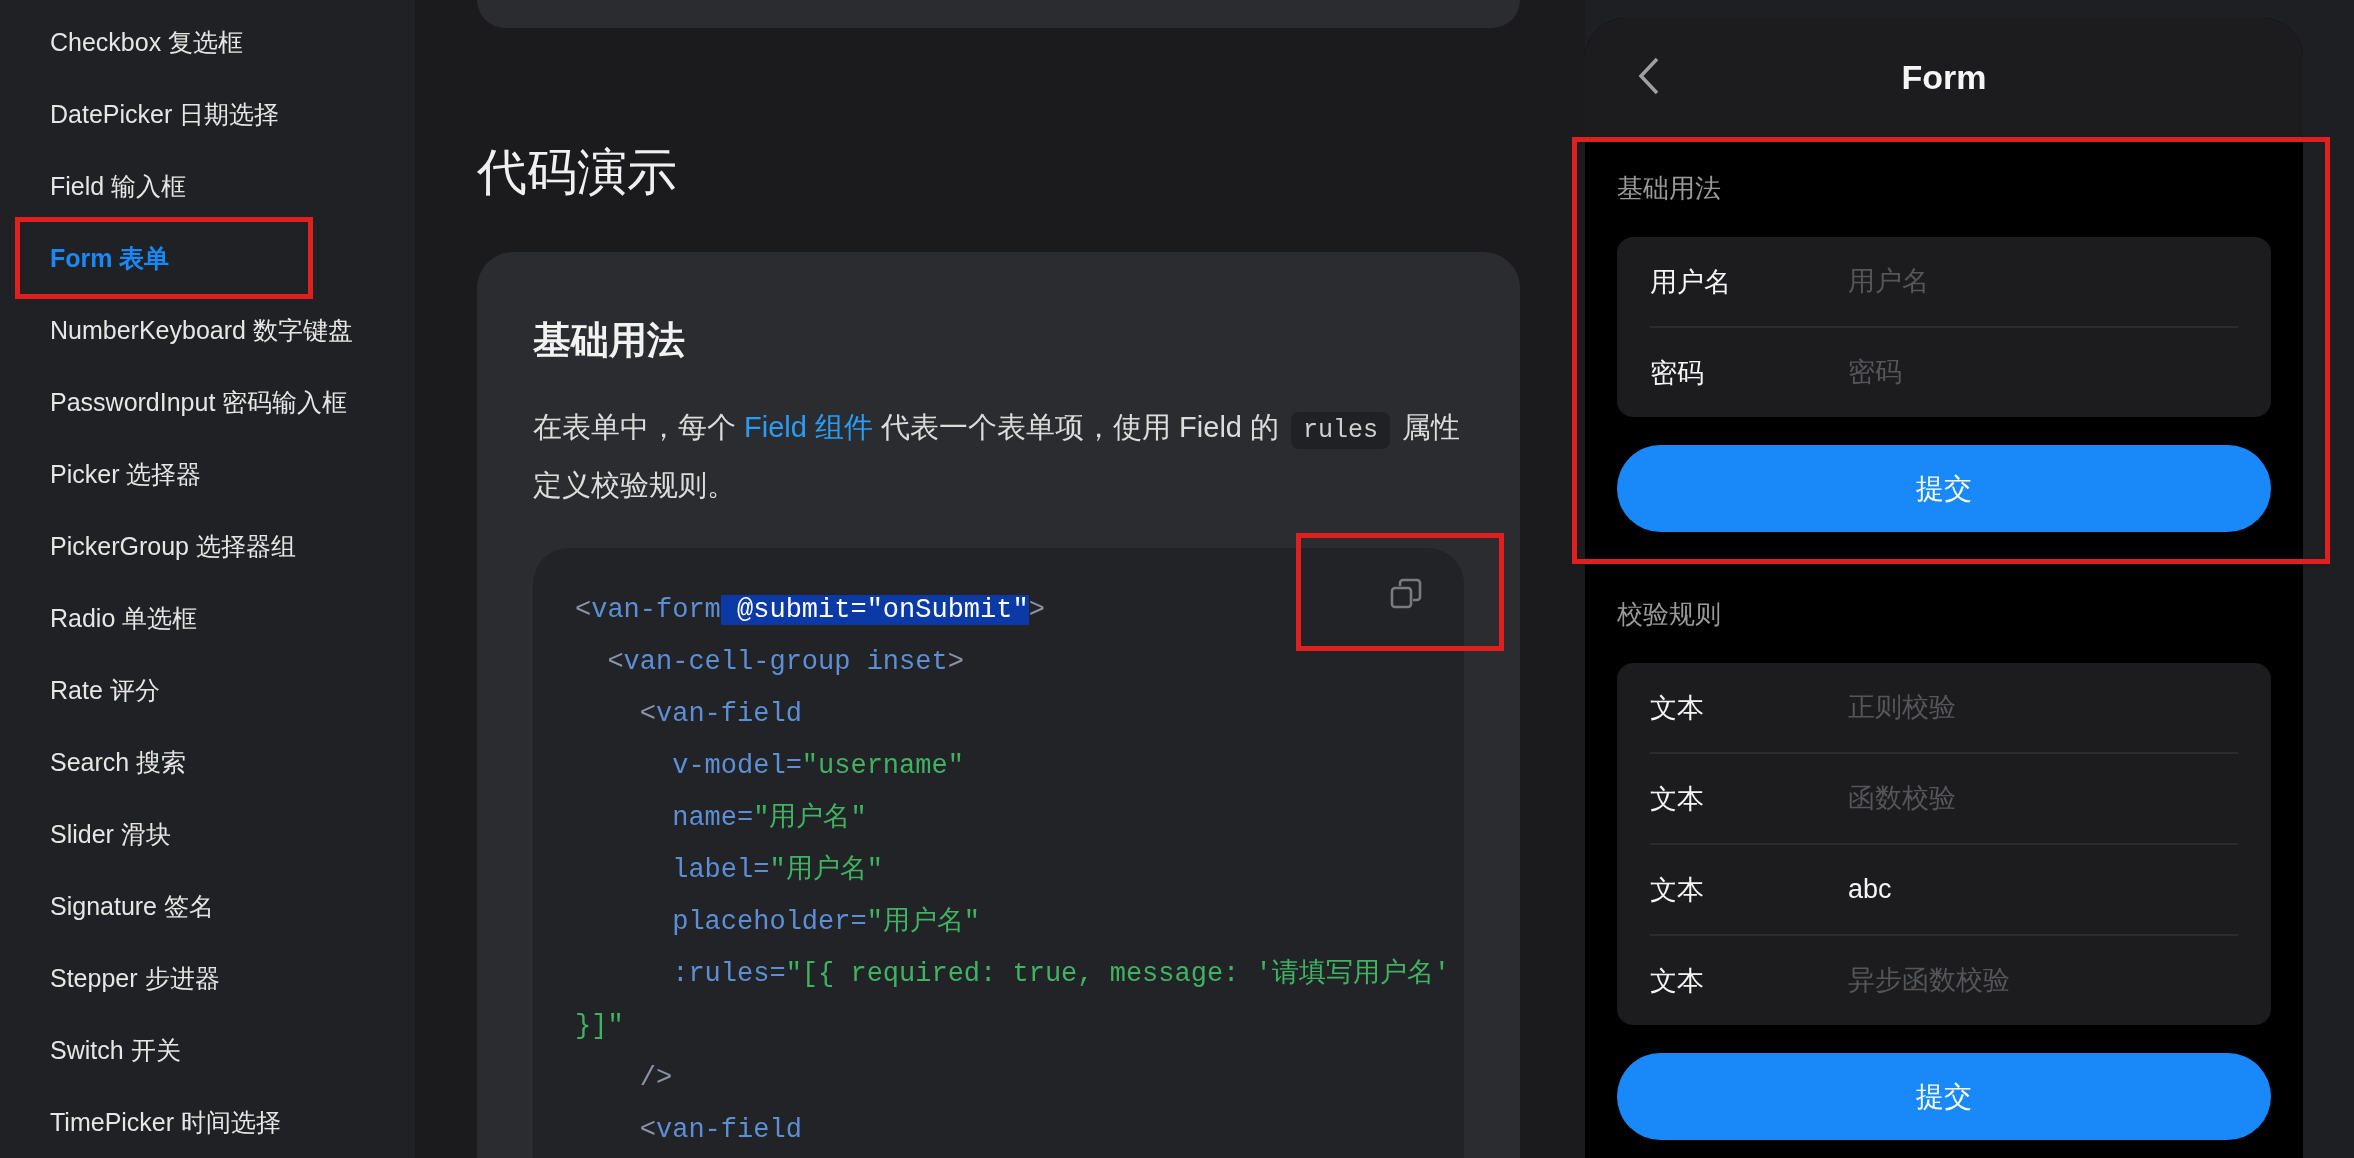  What do you see at coordinates (164, 42) in the screenshot?
I see `sidebar-item: Checkbox 复选框` at bounding box center [164, 42].